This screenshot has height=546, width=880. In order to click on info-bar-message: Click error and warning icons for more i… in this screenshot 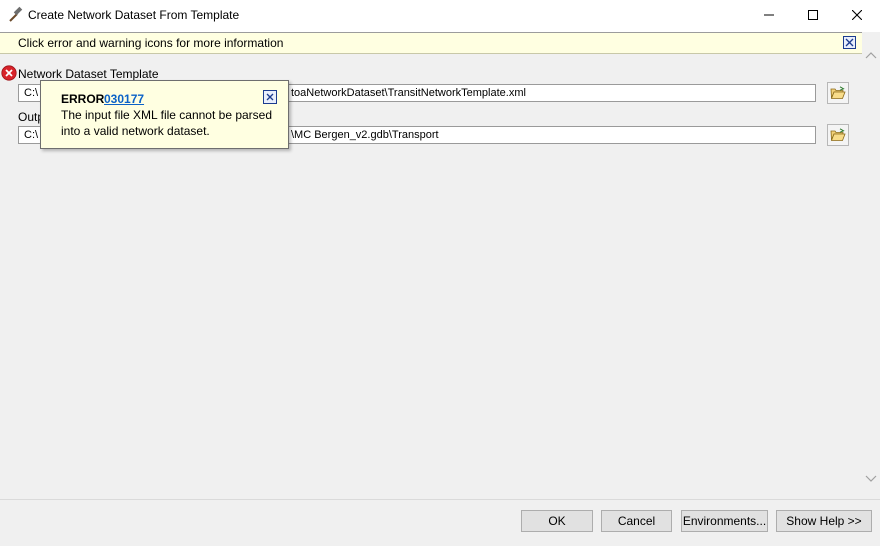, I will do `click(151, 43)`.